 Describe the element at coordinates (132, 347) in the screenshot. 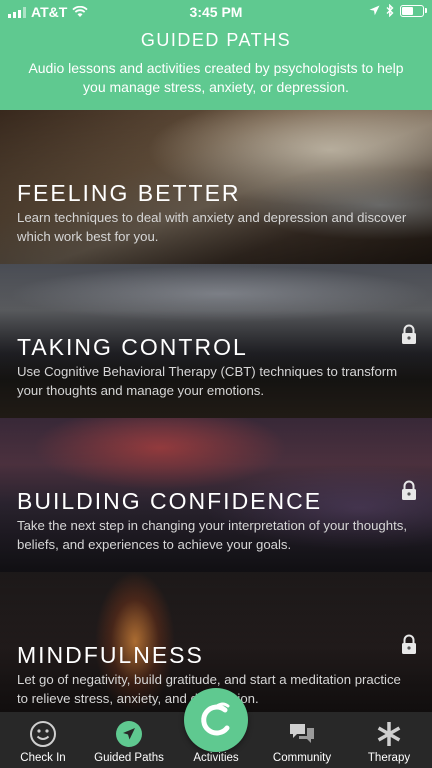

I see `path-title: TAKING CONTROL` at that location.